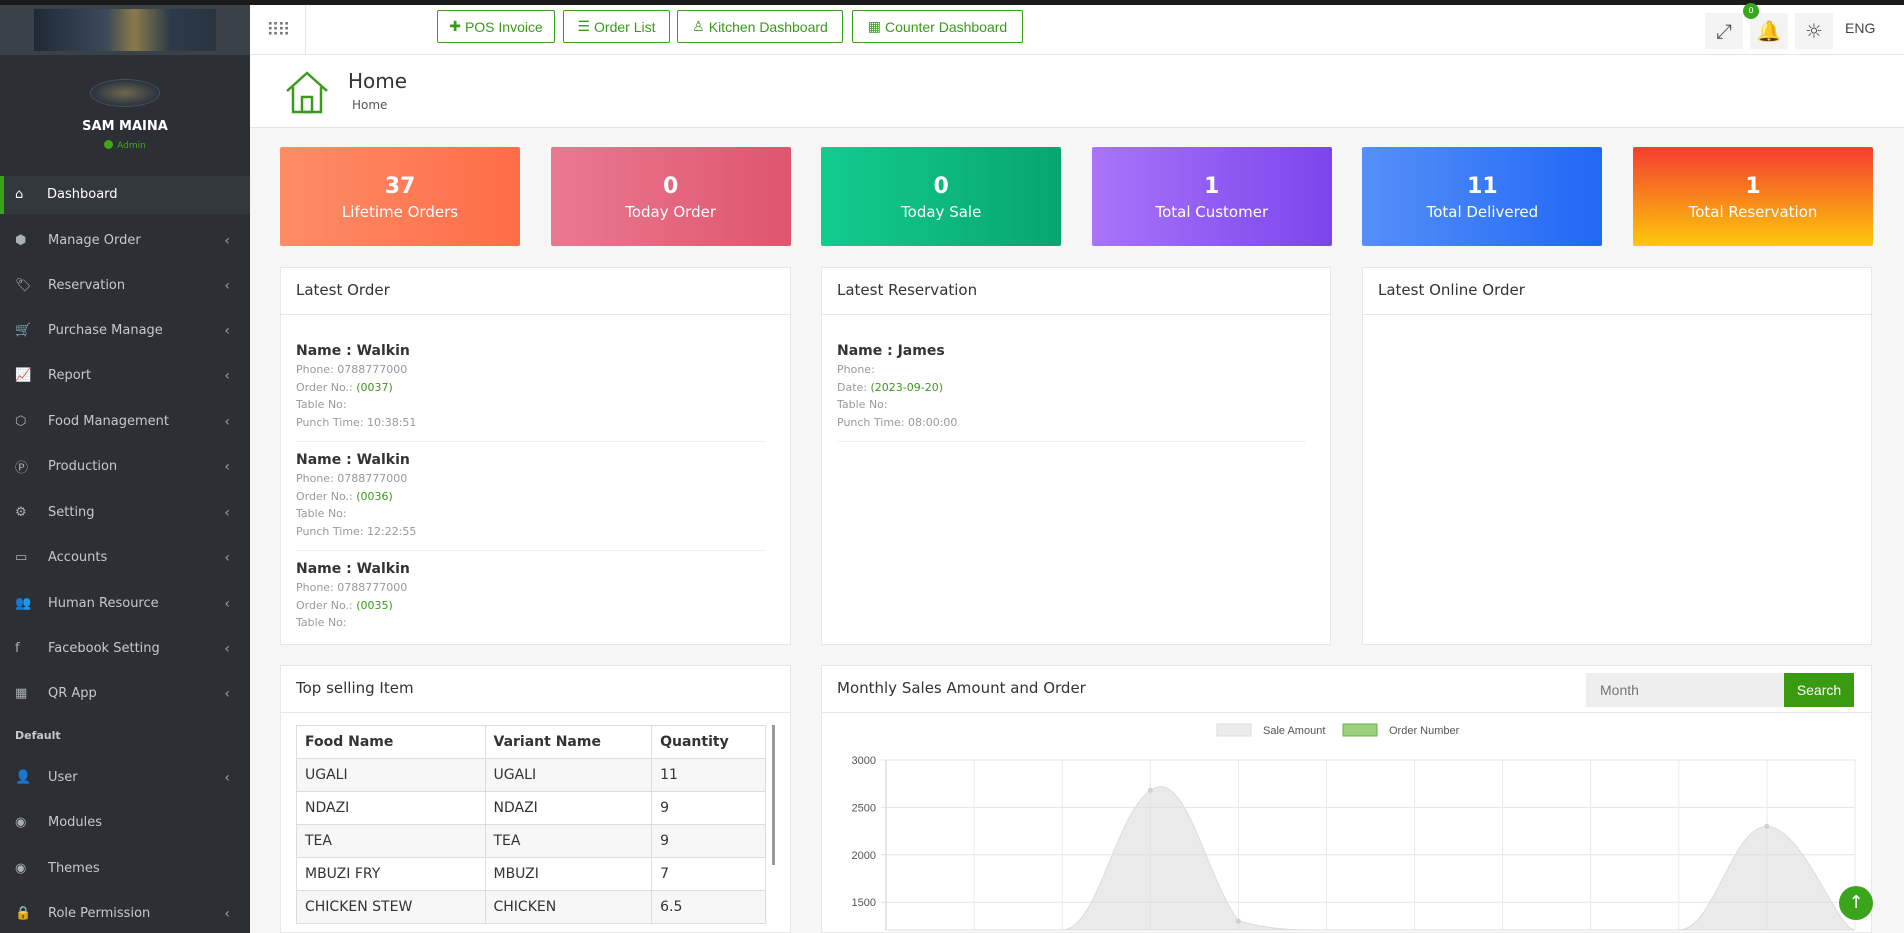 The image size is (1904, 933). I want to click on sidebar-item-human-resource: 👥 Human Resource ‹, so click(125, 604).